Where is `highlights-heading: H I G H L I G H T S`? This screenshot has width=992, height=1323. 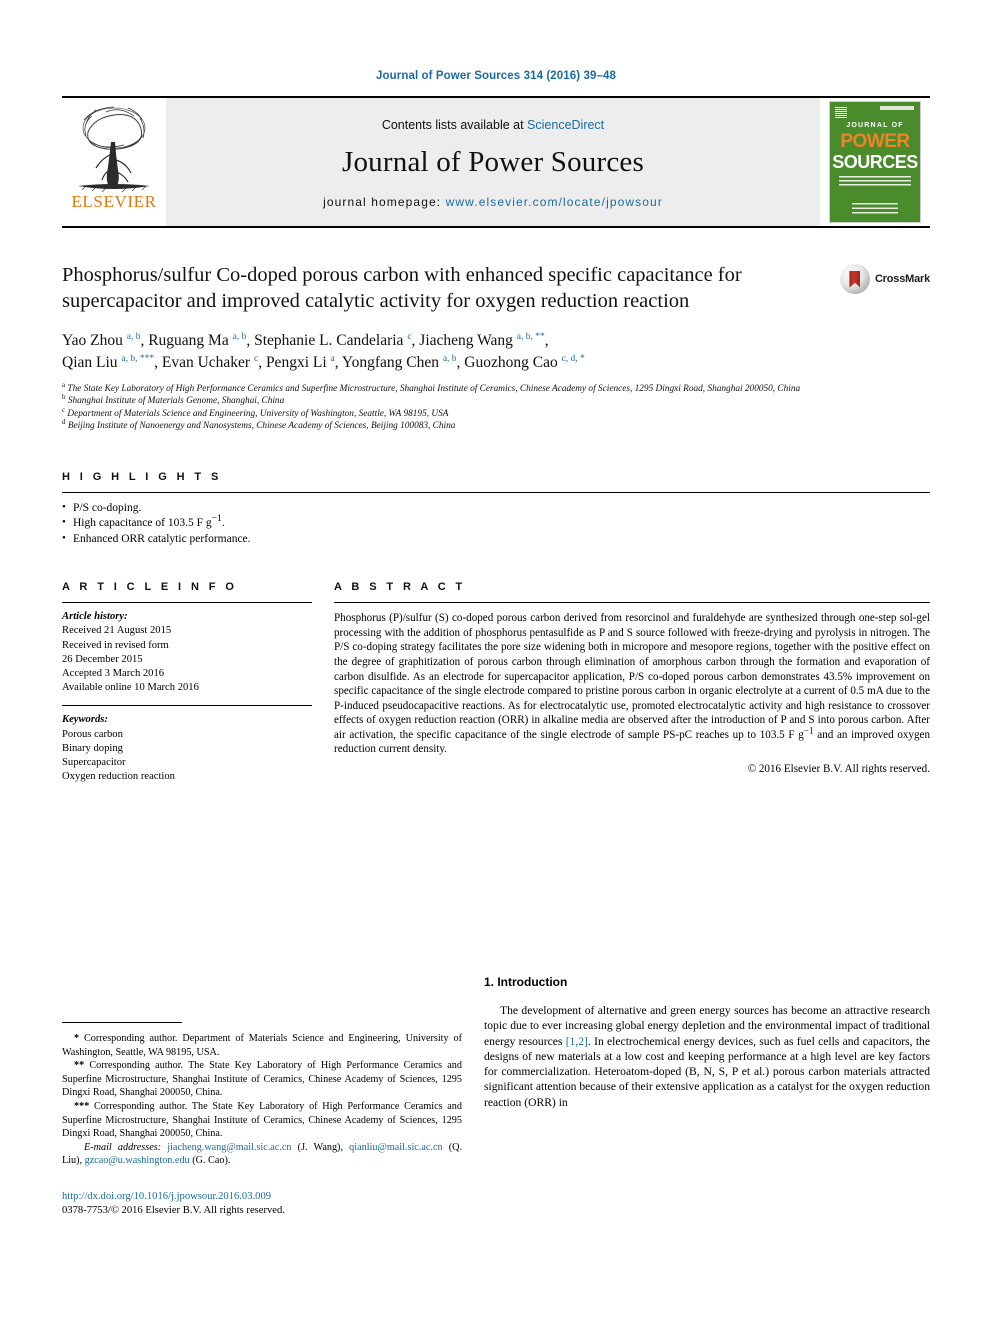 highlights-heading: H I G H L I G H T S is located at coordinates (142, 476).